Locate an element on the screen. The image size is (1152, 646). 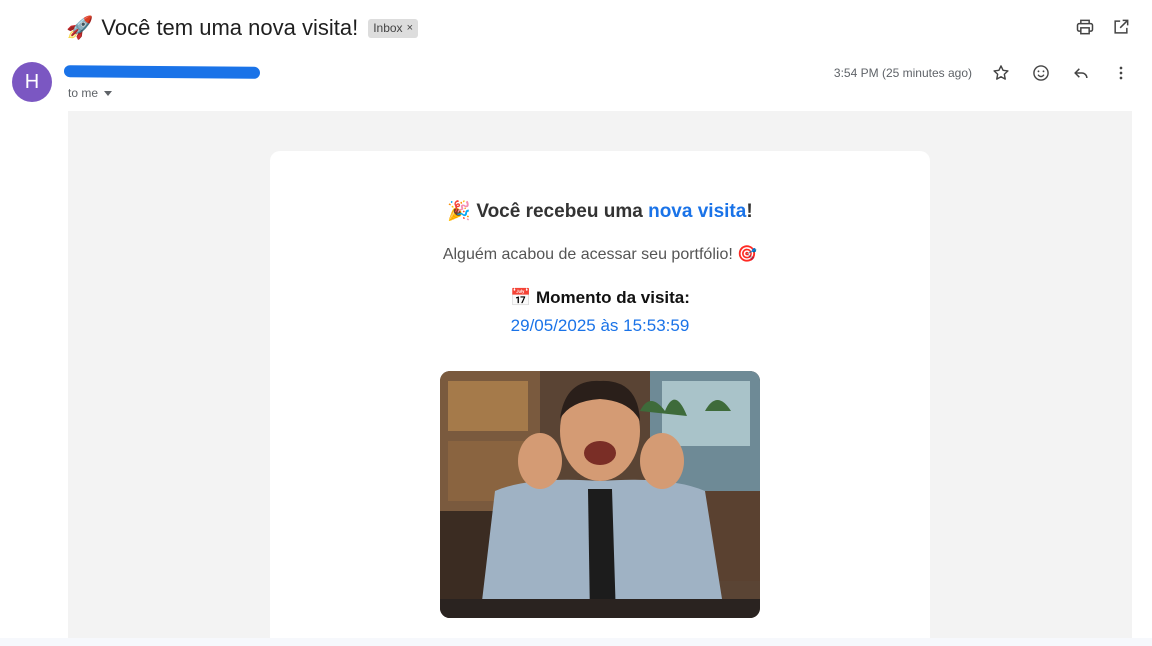
headline: 🎉 Você recebeu uma nova visita! is located at coordinates (600, 211).